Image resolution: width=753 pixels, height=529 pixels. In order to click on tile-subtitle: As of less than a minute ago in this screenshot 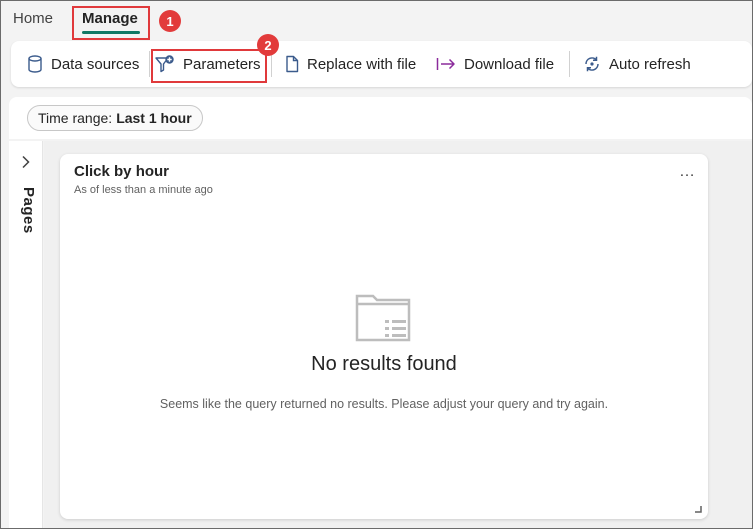, I will do `click(143, 190)`.